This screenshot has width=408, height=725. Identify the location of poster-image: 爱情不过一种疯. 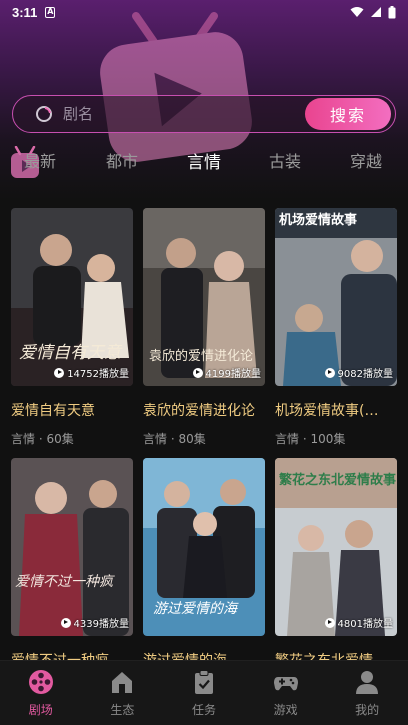
(72, 547).